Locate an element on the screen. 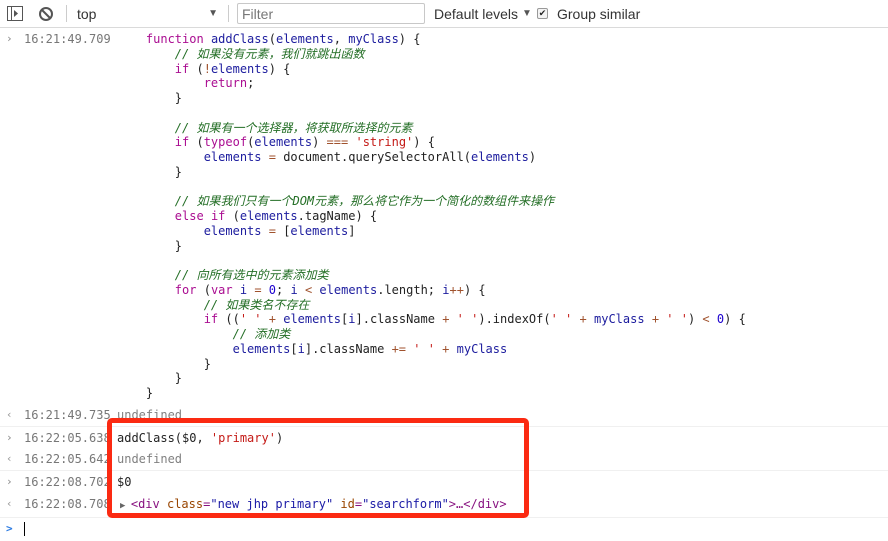 Image resolution: width=888 pixels, height=541 pixels. identifier: myClass is located at coordinates (373, 39).